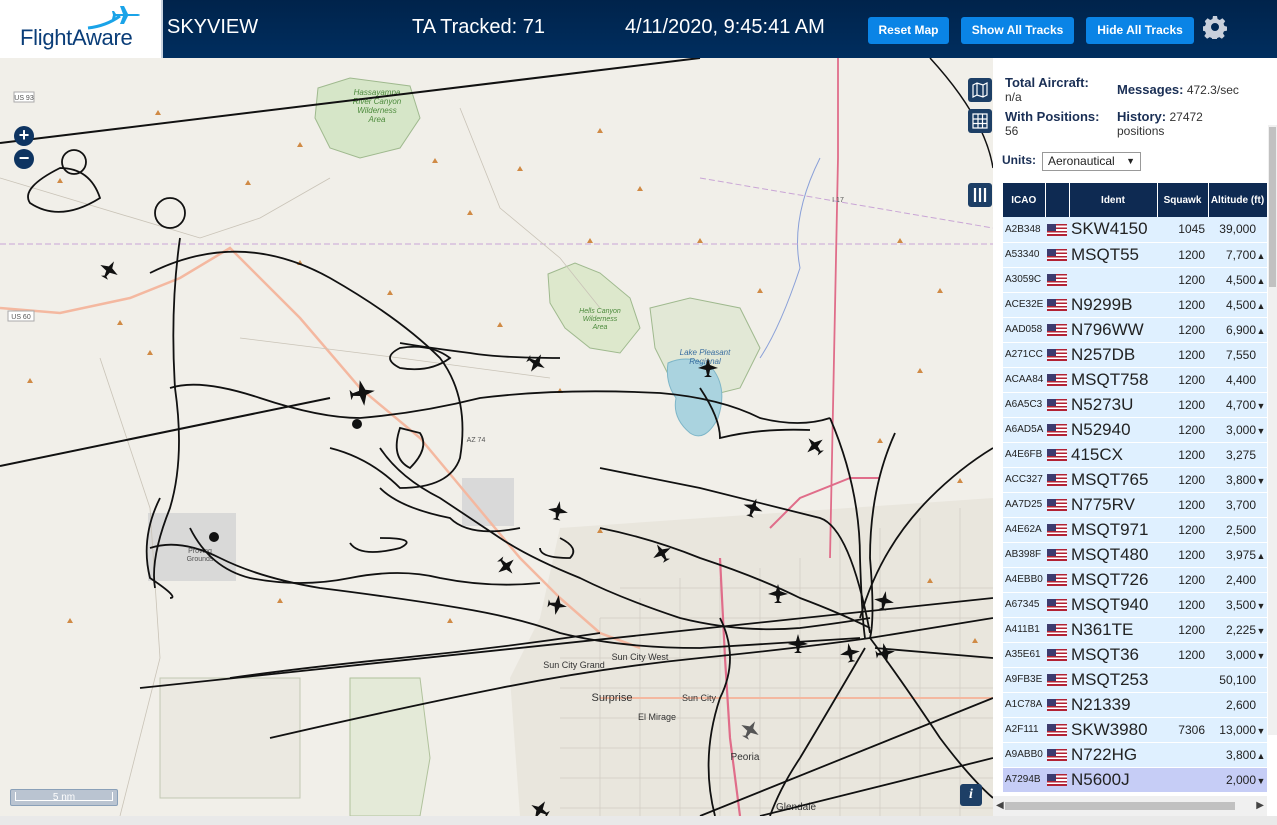 The height and width of the screenshot is (825, 1277). I want to click on table-row: A4EBB0 MSQT726 1200 2,400, so click(1135, 579).